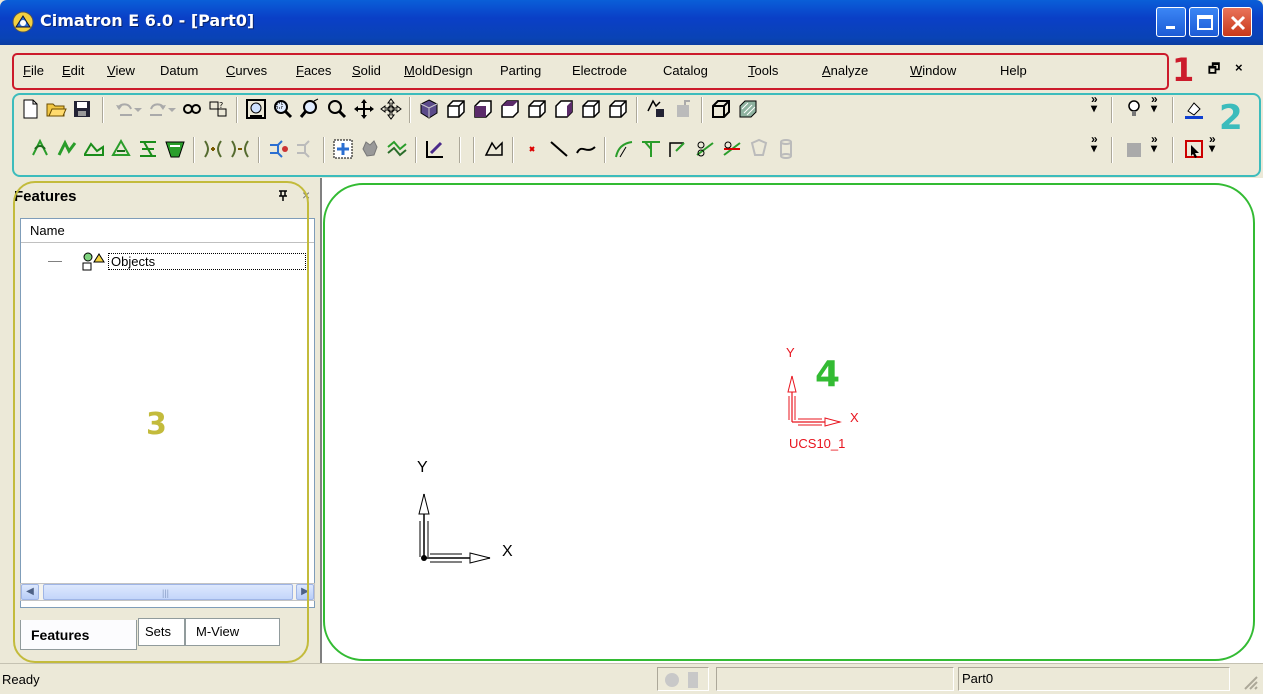 Image resolution: width=1263 pixels, height=694 pixels. Describe the element at coordinates (1094, 679) in the screenshot. I see `status-field-part` at that location.